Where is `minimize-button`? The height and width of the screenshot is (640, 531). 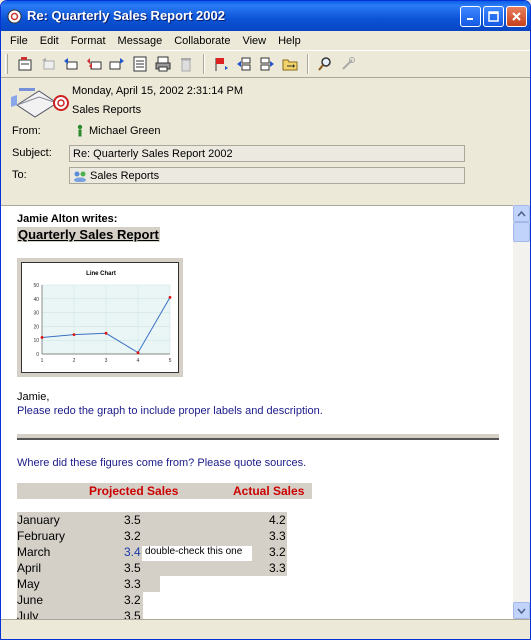
minimize-button is located at coordinates (470, 16).